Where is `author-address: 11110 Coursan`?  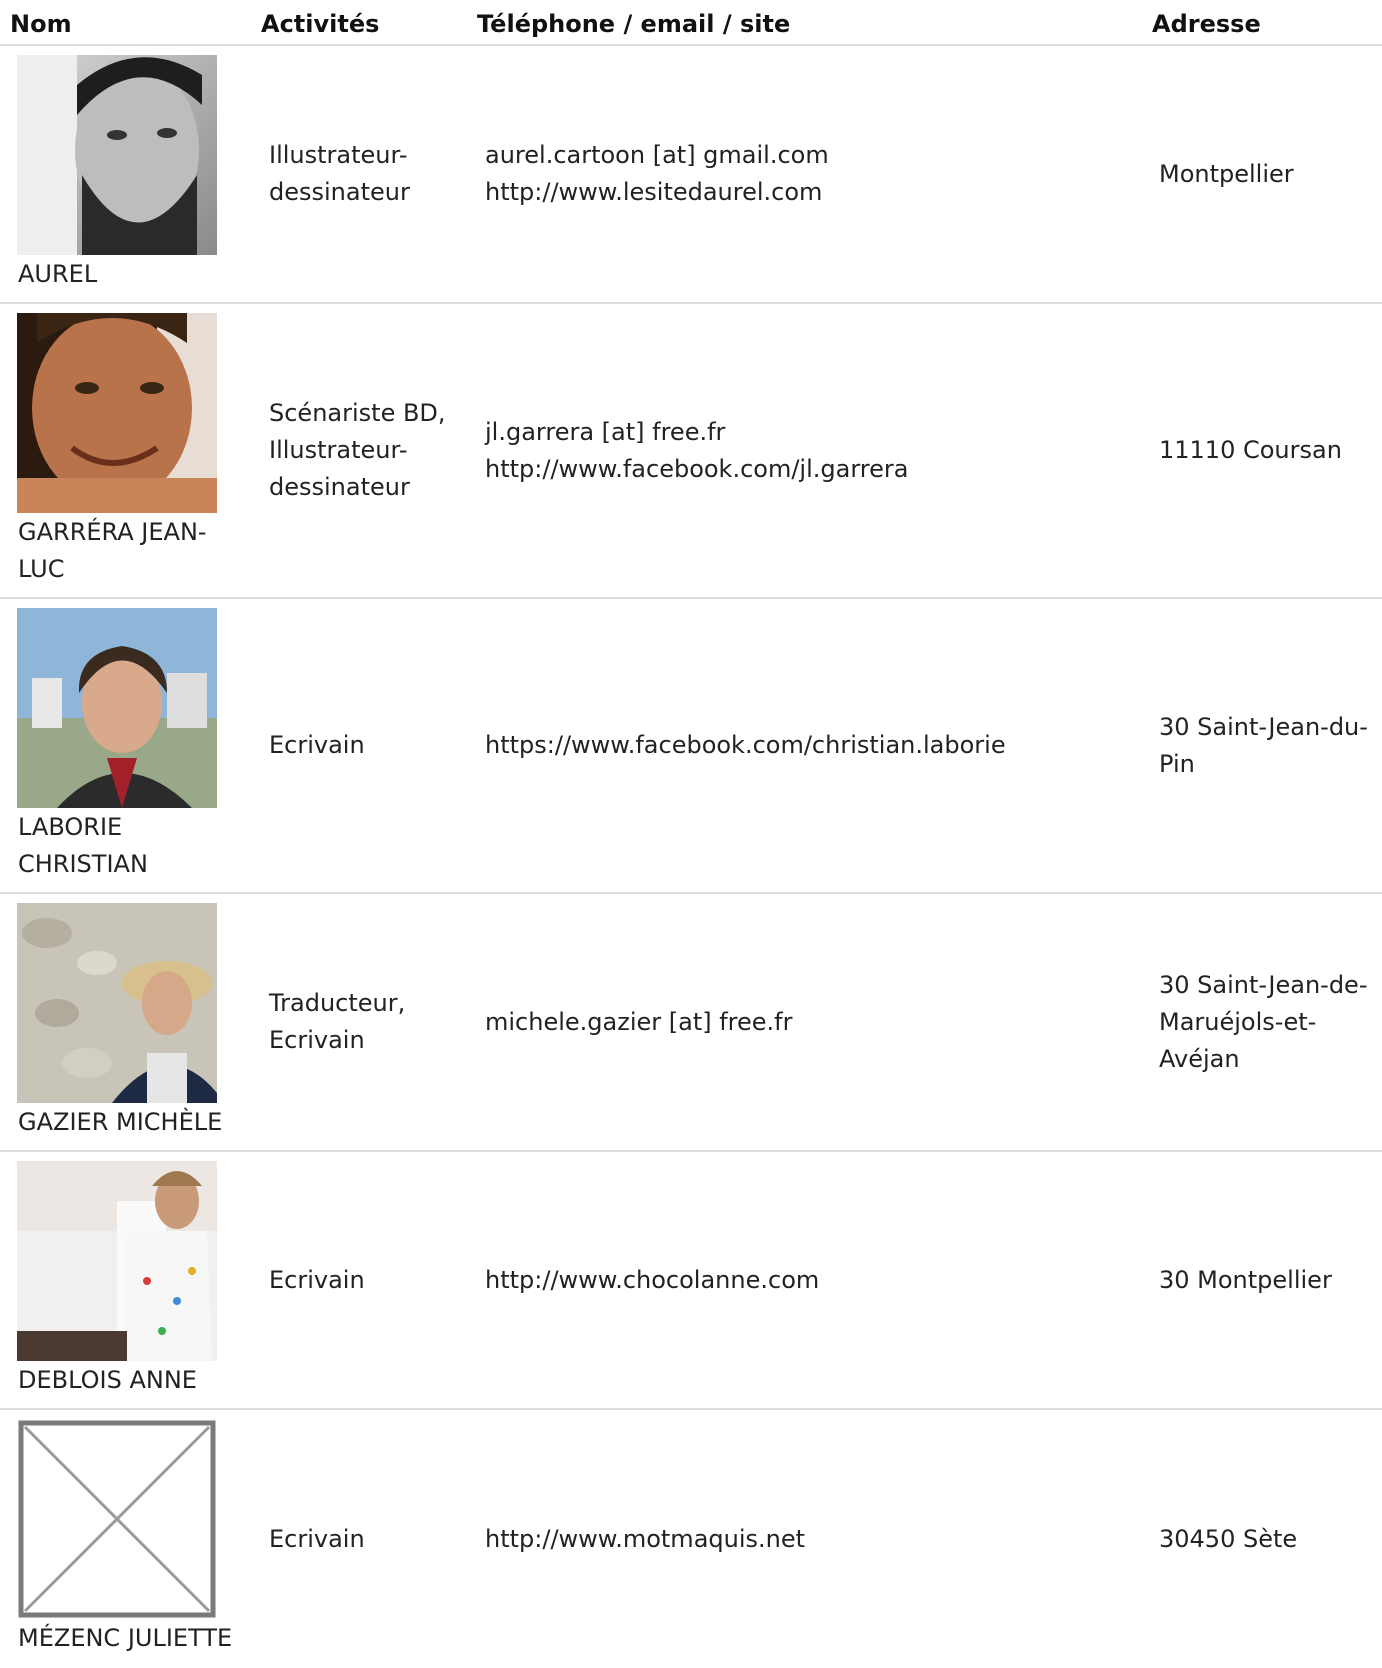
author-address: 11110 Coursan is located at coordinates (1250, 450).